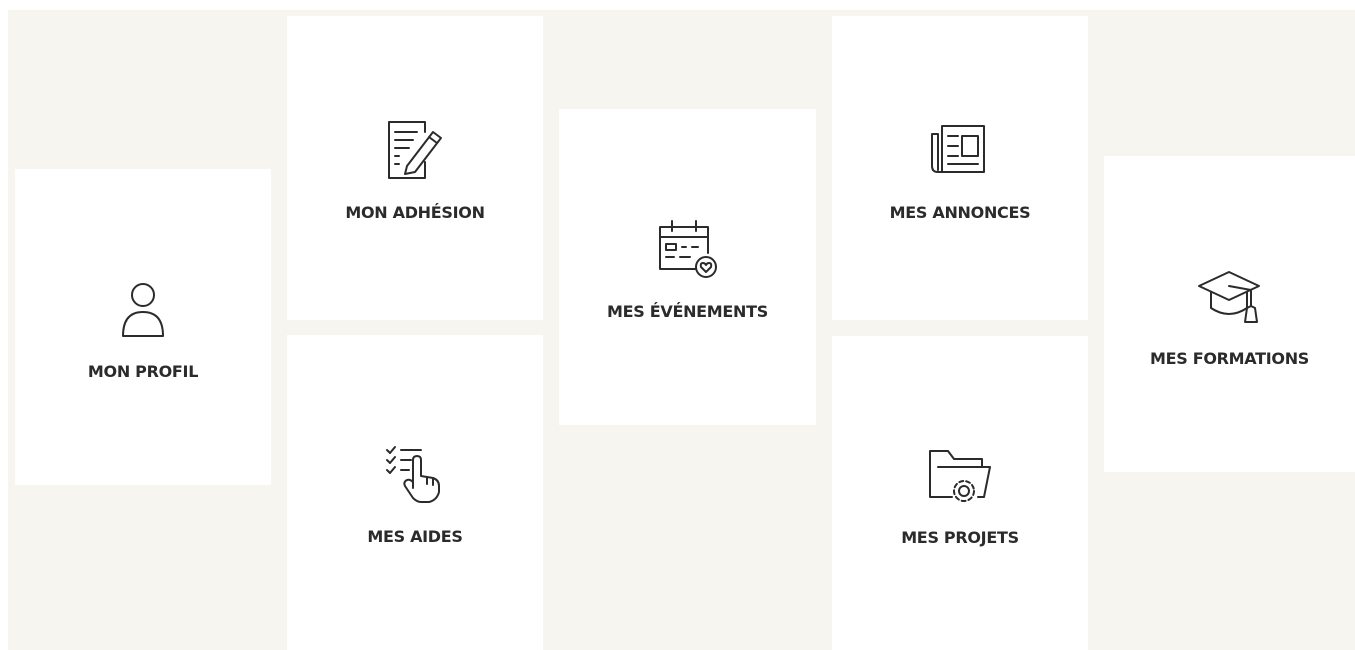 The height and width of the screenshot is (650, 1355). Describe the element at coordinates (688, 249) in the screenshot. I see `calendar-heart-icon` at that location.